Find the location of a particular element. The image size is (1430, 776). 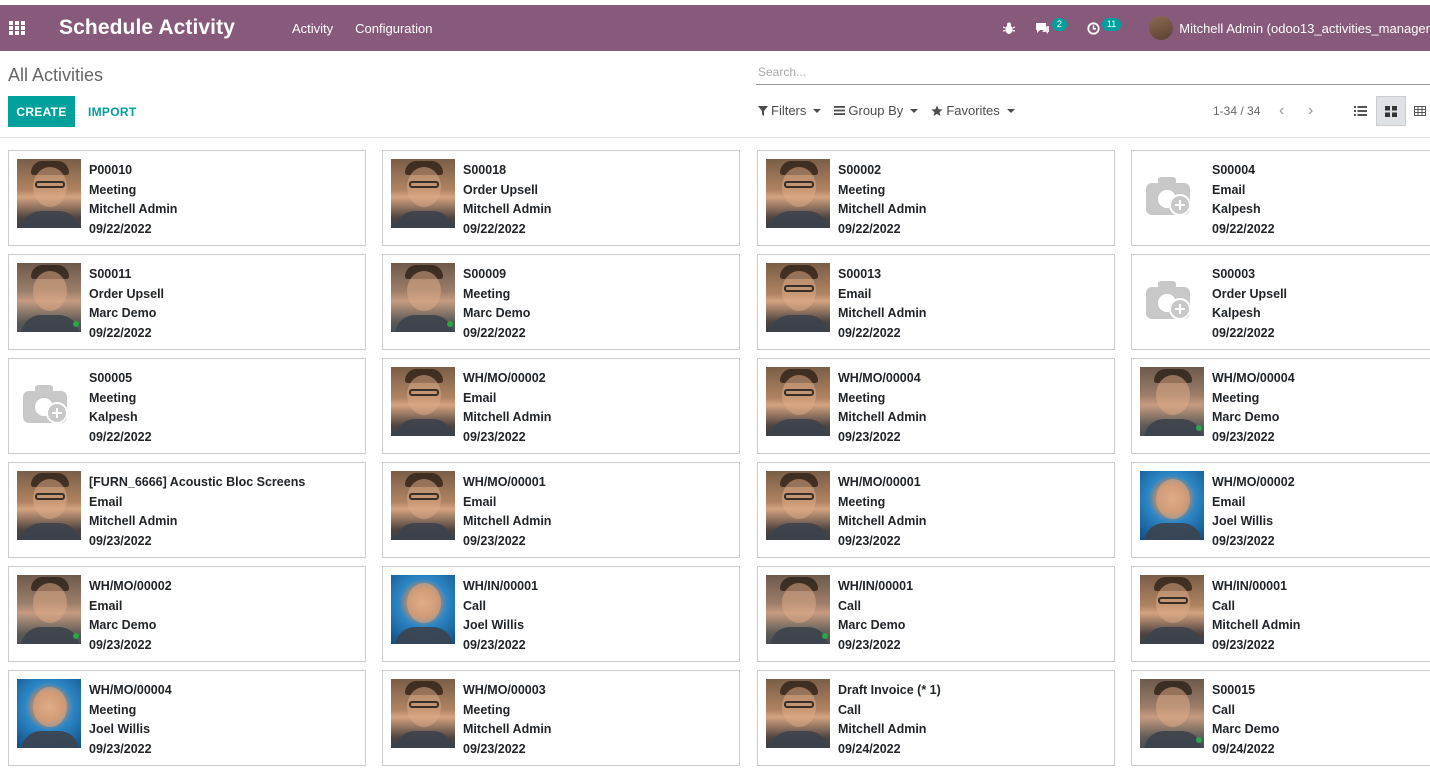

pager-next-icon: › is located at coordinates (1310, 111).